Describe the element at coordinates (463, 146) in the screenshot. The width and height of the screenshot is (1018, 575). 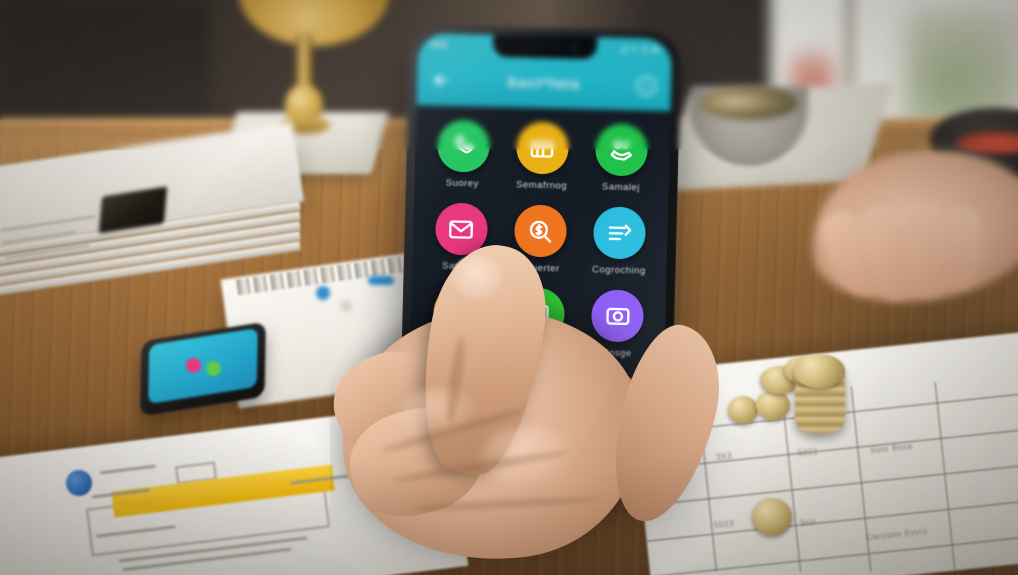
I see `phone-icon` at that location.